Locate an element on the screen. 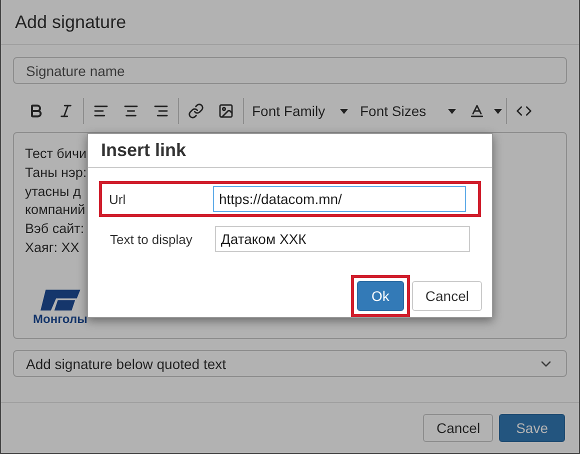  signature-line: Тест бичи is located at coordinates (56, 154).